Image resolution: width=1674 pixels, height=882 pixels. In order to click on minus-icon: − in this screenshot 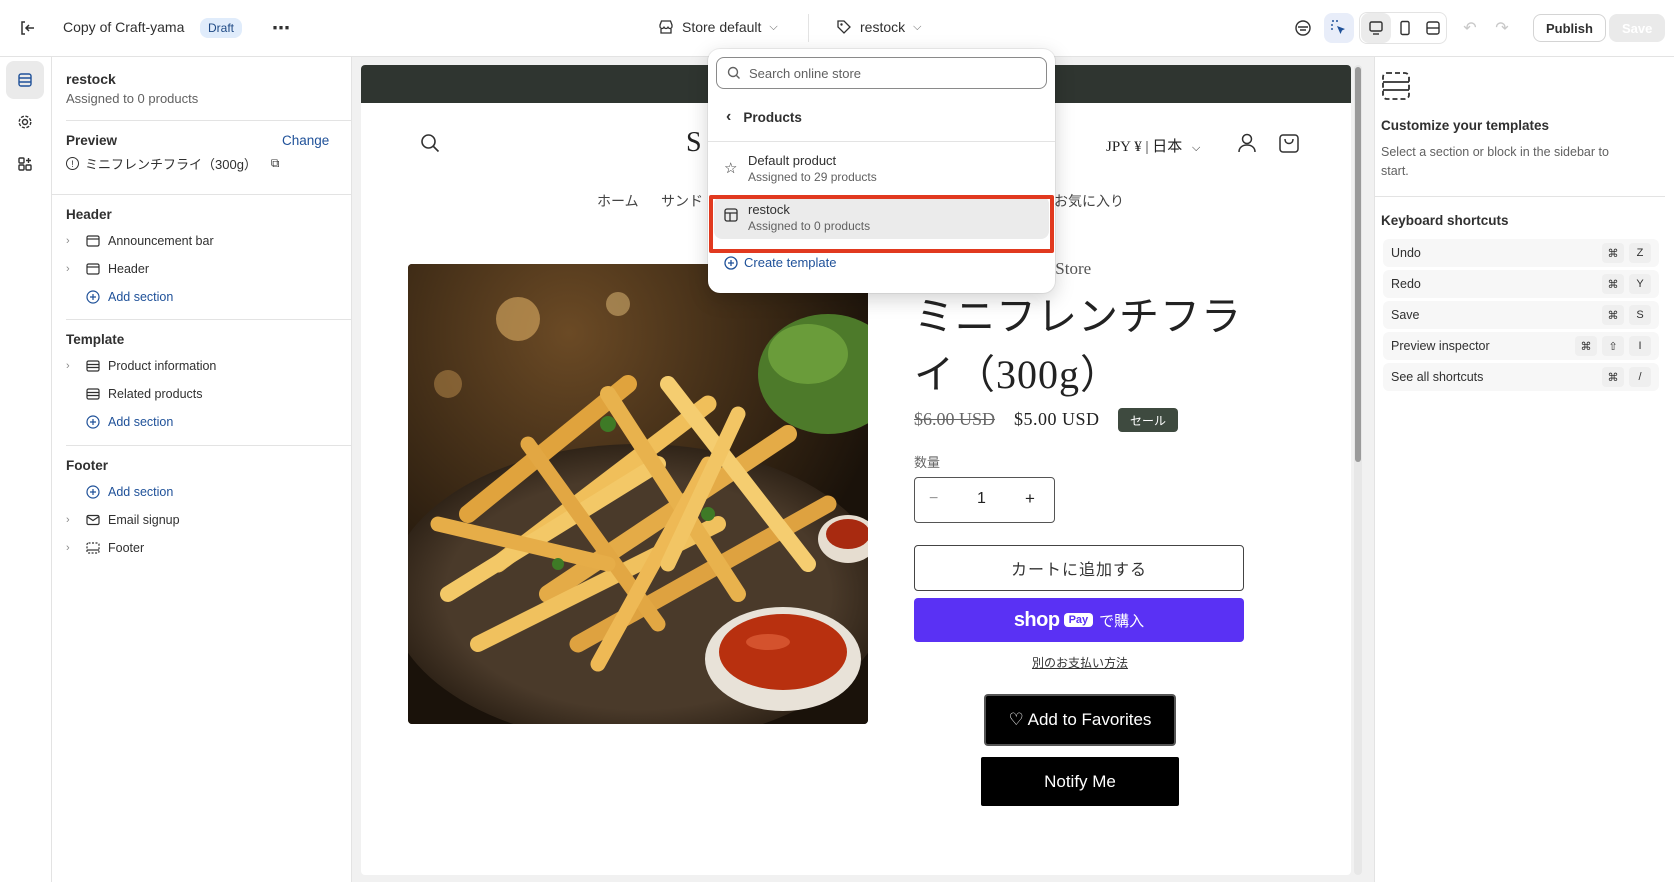, I will do `click(933, 499)`.